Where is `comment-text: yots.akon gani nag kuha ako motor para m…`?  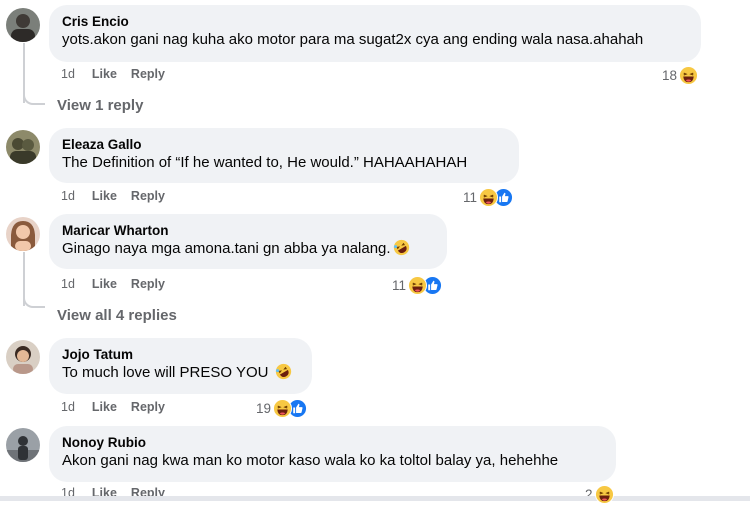
comment-text: yots.akon gani nag kuha ako motor para m… is located at coordinates (353, 39).